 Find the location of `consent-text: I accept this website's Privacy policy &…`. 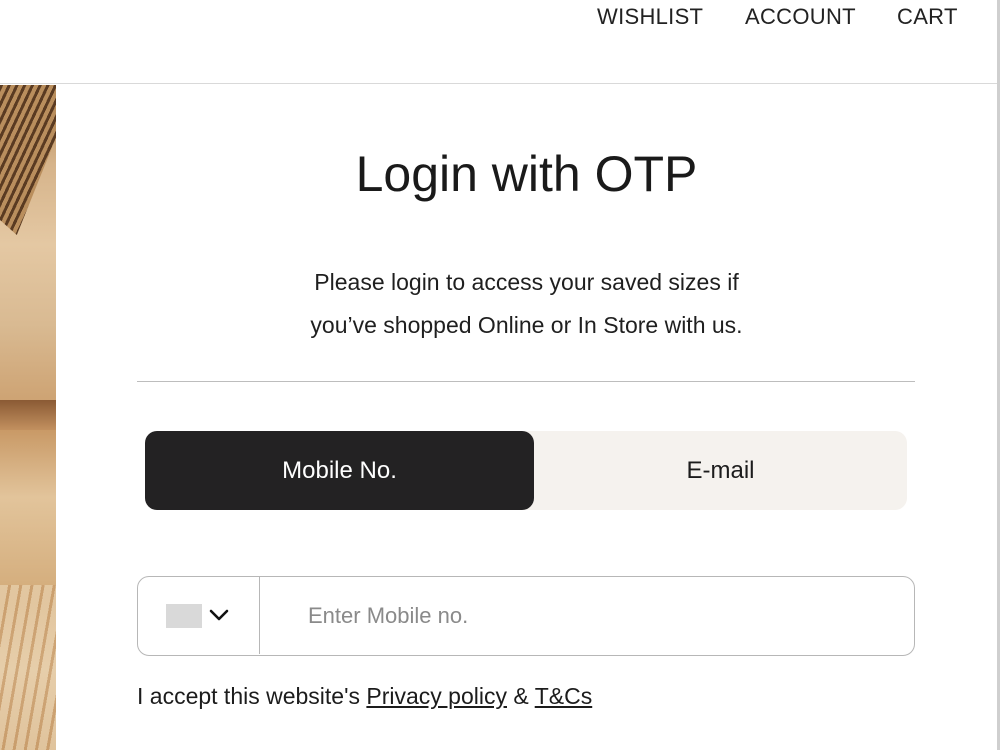

consent-text: I accept this website's Privacy policy &… is located at coordinates (364, 696).